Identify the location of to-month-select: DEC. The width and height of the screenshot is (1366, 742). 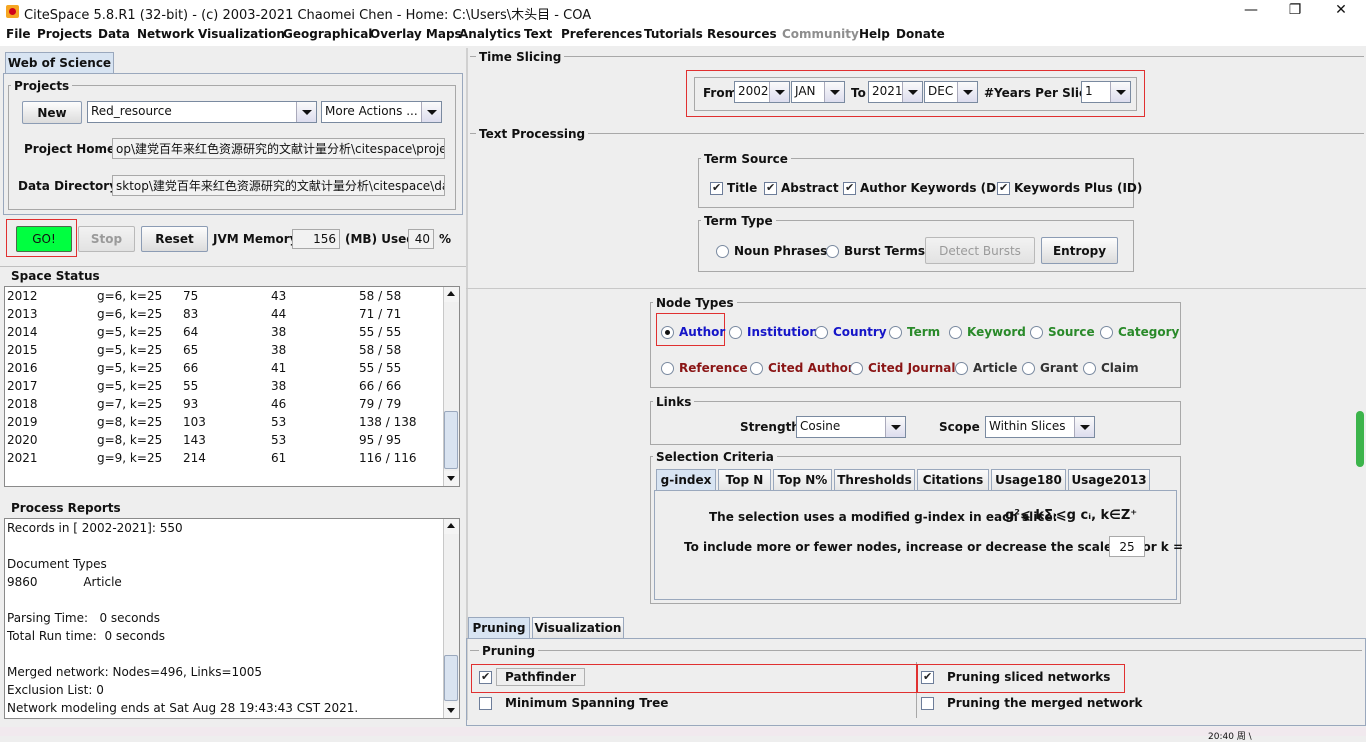
(951, 92).